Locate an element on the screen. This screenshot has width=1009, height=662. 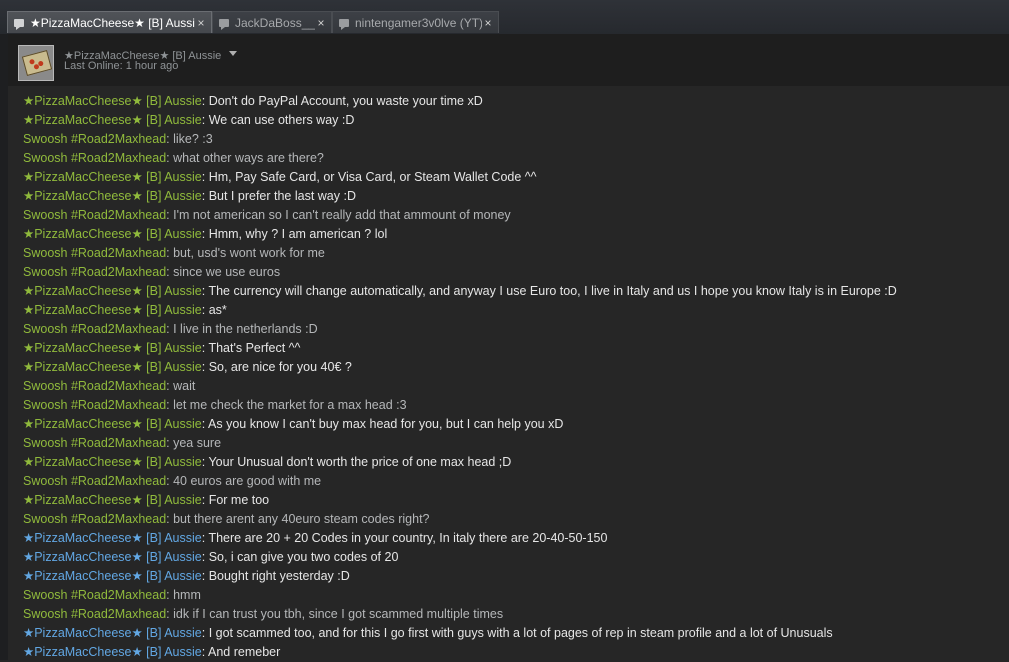
tab-nintengamer: nintengamer3v0lve (YT) × is located at coordinates (415, 22).